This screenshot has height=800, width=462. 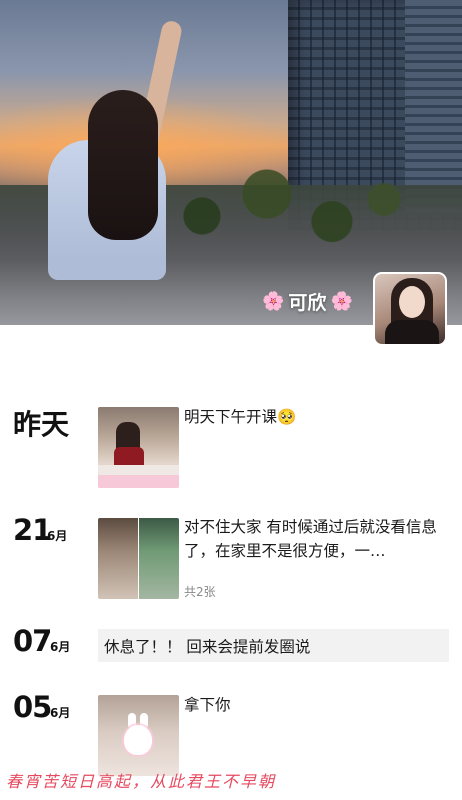 What do you see at coordinates (141, 781) in the screenshot?
I see `watermark-caption: 春宵苦短日高起，从此君王不早朝` at bounding box center [141, 781].